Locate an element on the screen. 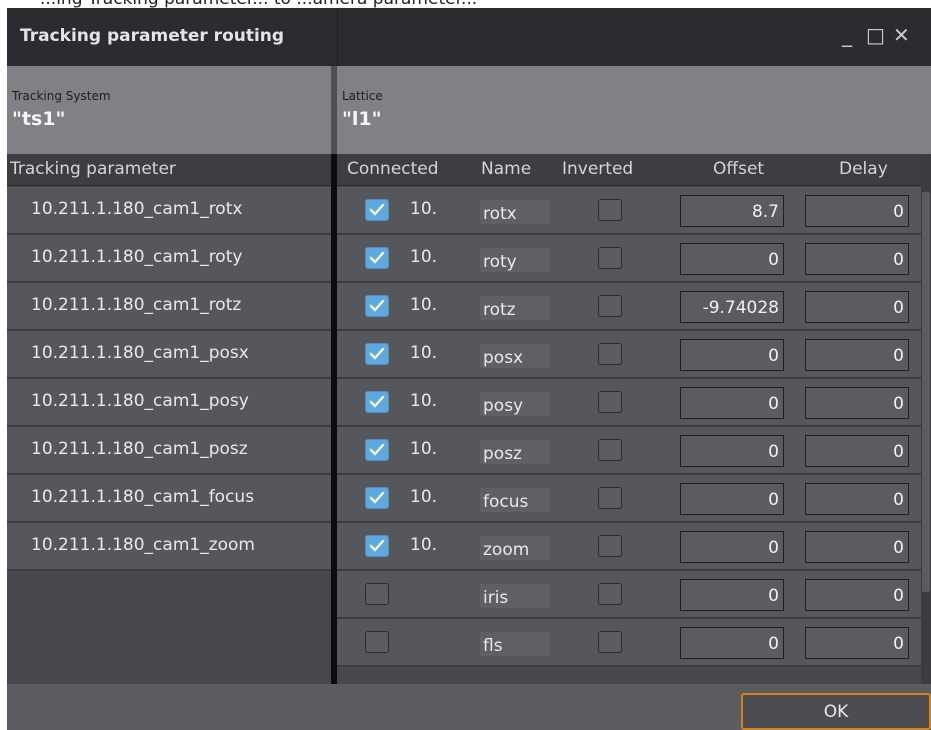  offset-value: -9.74028 is located at coordinates (740, 308).